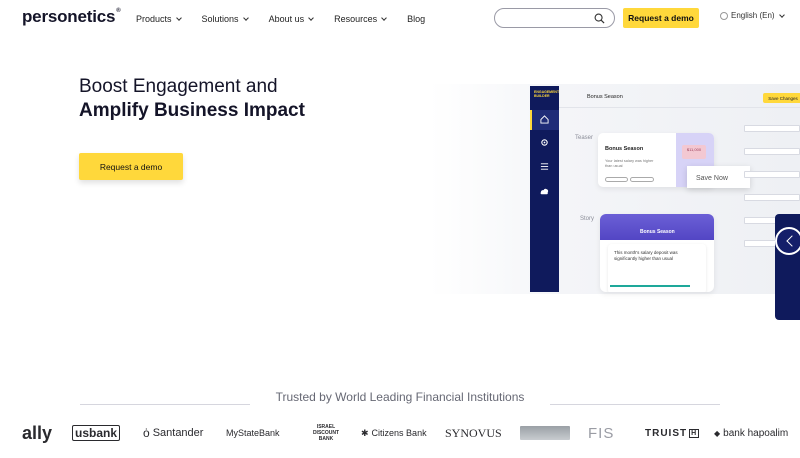  I want to click on logo-bank-hapoalim: ◆ bank hapoalim, so click(751, 433).